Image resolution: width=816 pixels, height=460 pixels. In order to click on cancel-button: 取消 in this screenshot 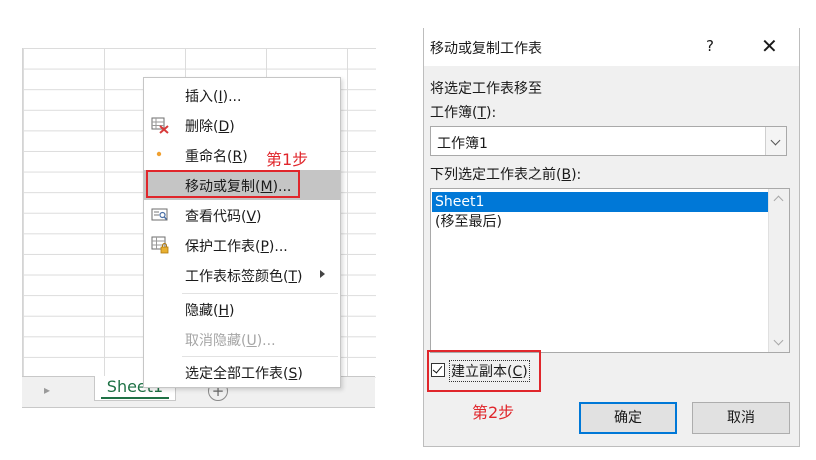, I will do `click(741, 418)`.